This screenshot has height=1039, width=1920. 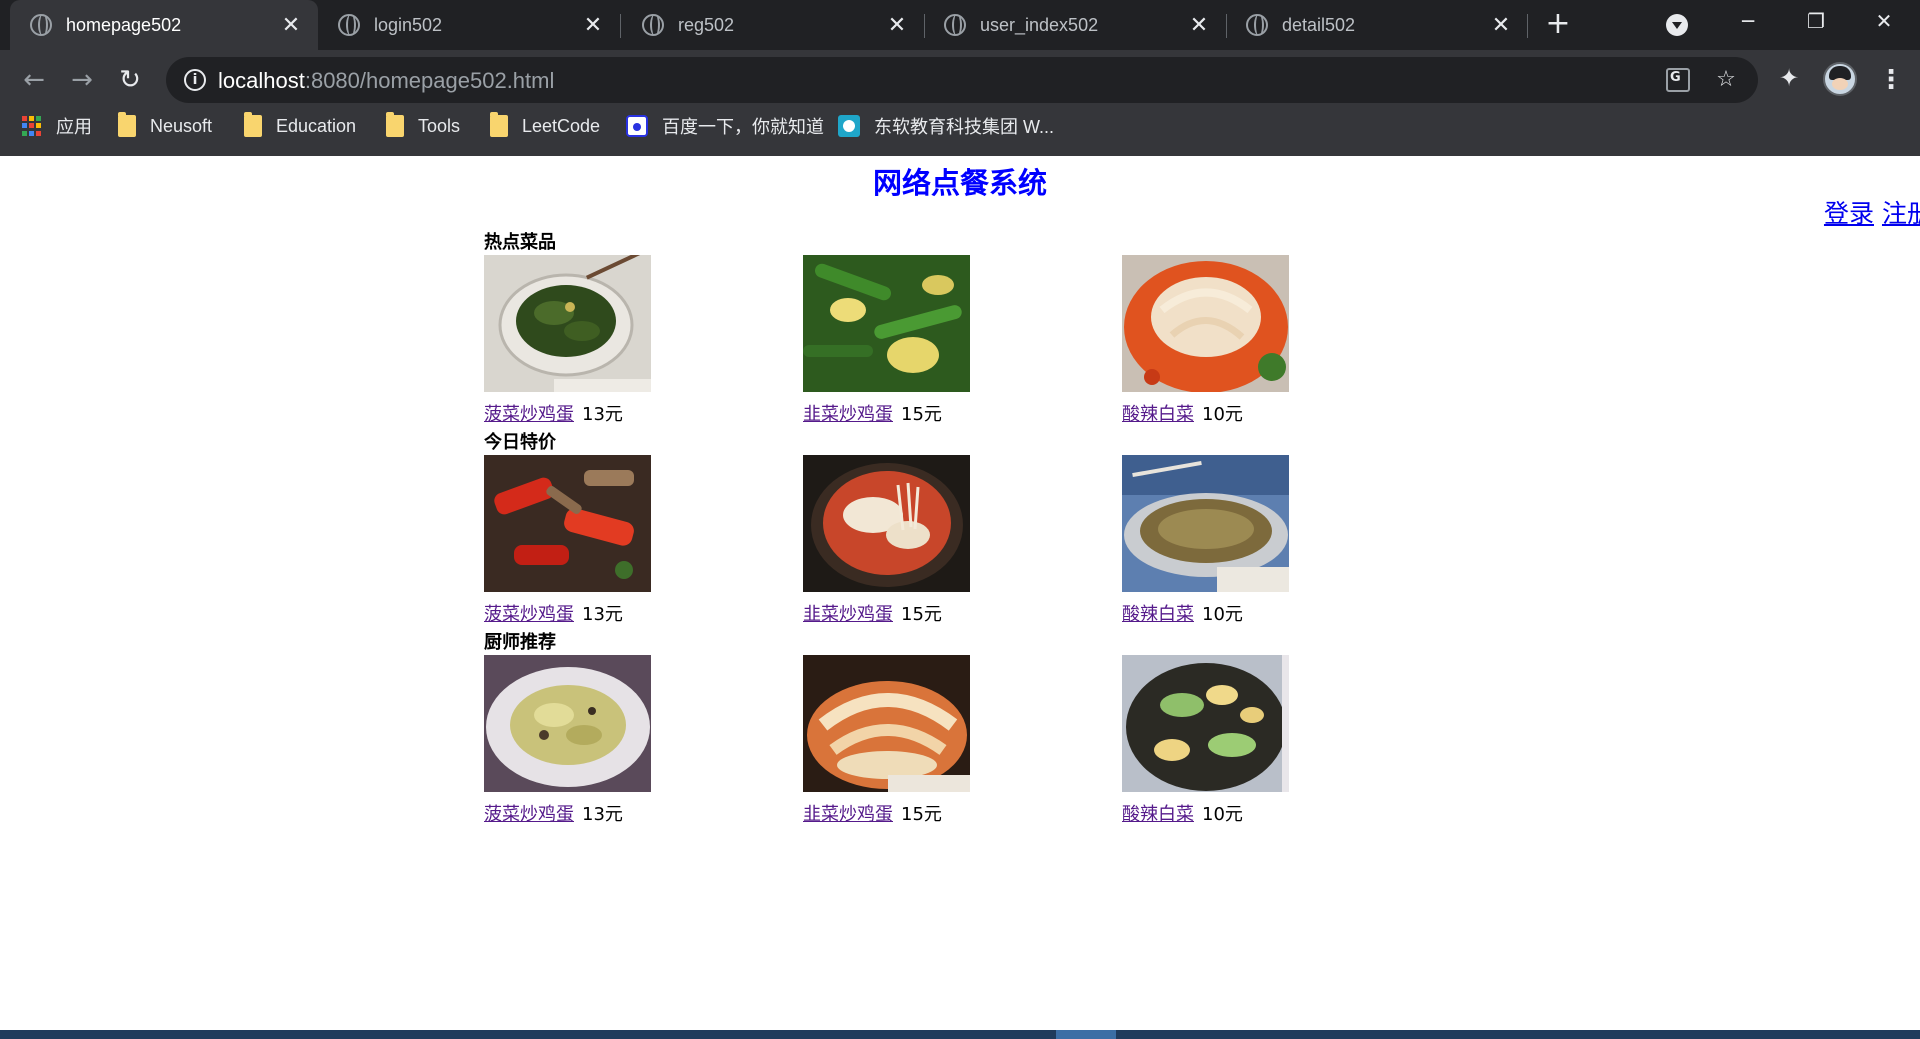 I want to click on dish-price: 15元, so click(x=921, y=814).